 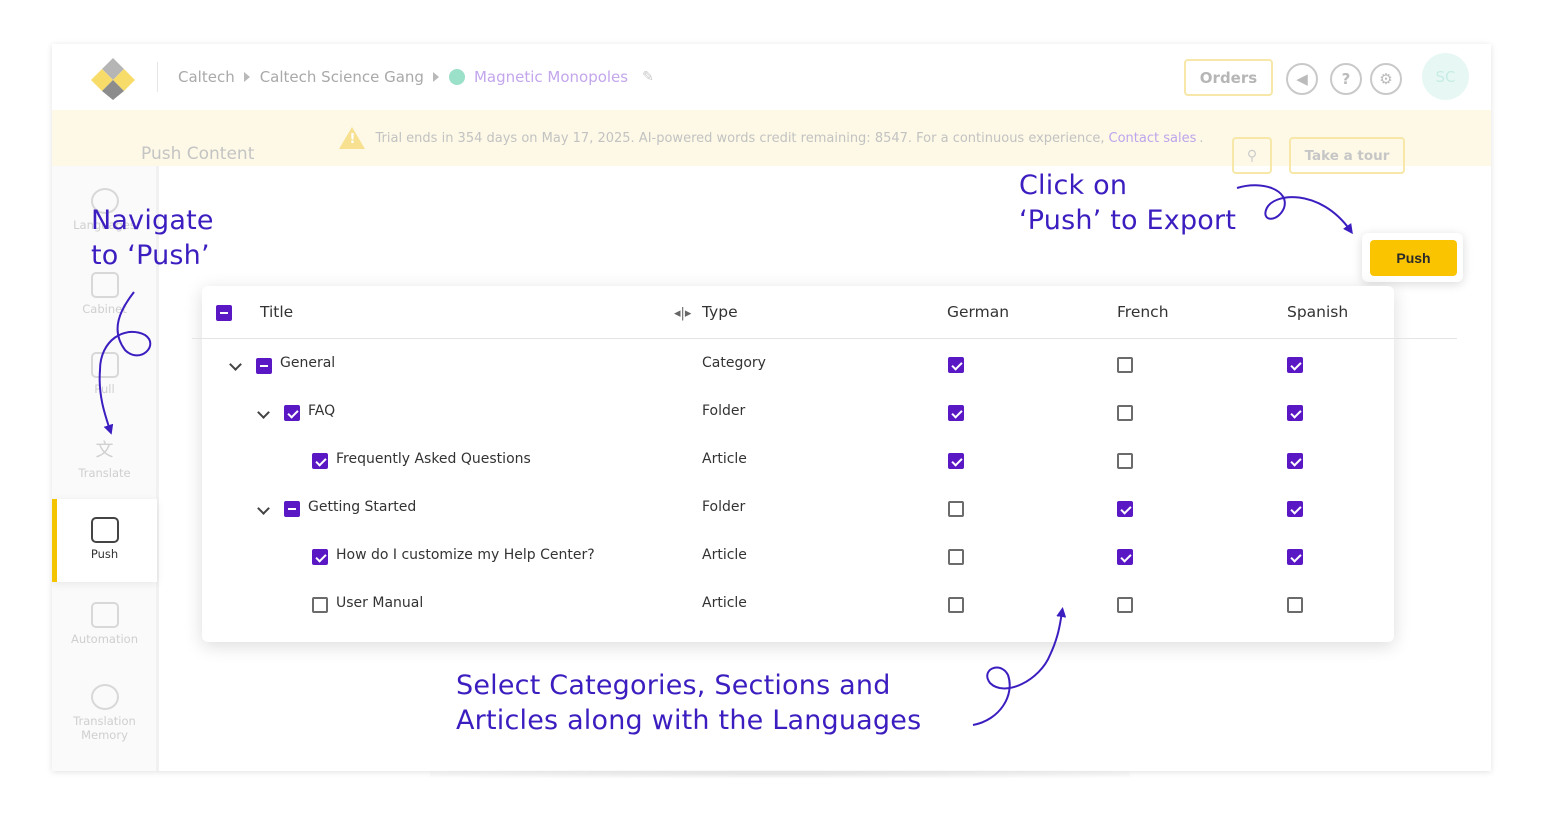 I want to click on sidebar-item-label-2: Memory, so click(x=104, y=735).